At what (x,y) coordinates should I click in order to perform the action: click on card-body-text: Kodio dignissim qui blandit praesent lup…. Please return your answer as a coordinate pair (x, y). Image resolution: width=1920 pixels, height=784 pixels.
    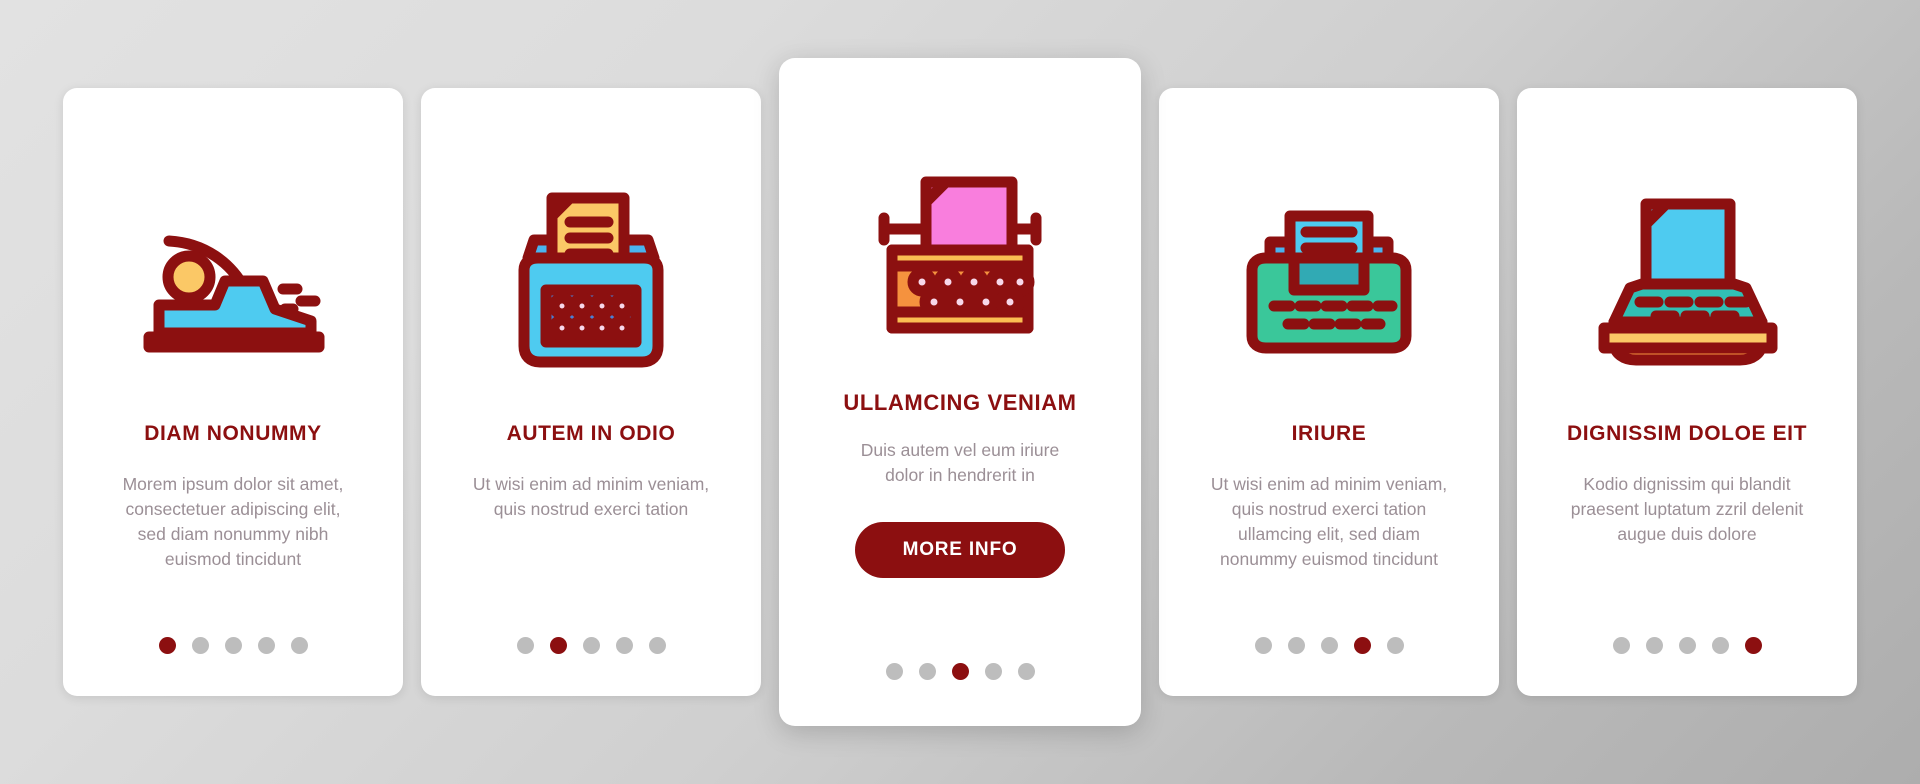
    Looking at the image, I should click on (1687, 509).